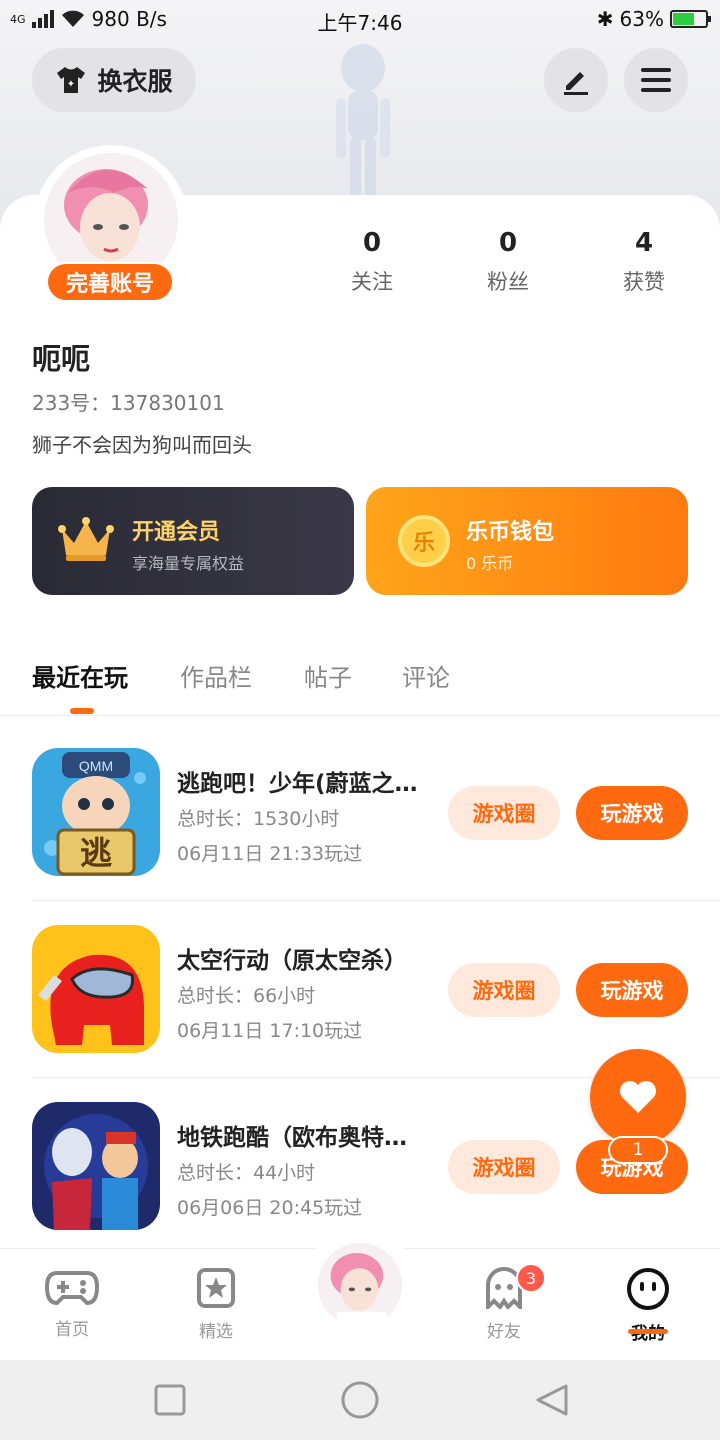  I want to click on nav-home: 首页, so click(72, 1303).